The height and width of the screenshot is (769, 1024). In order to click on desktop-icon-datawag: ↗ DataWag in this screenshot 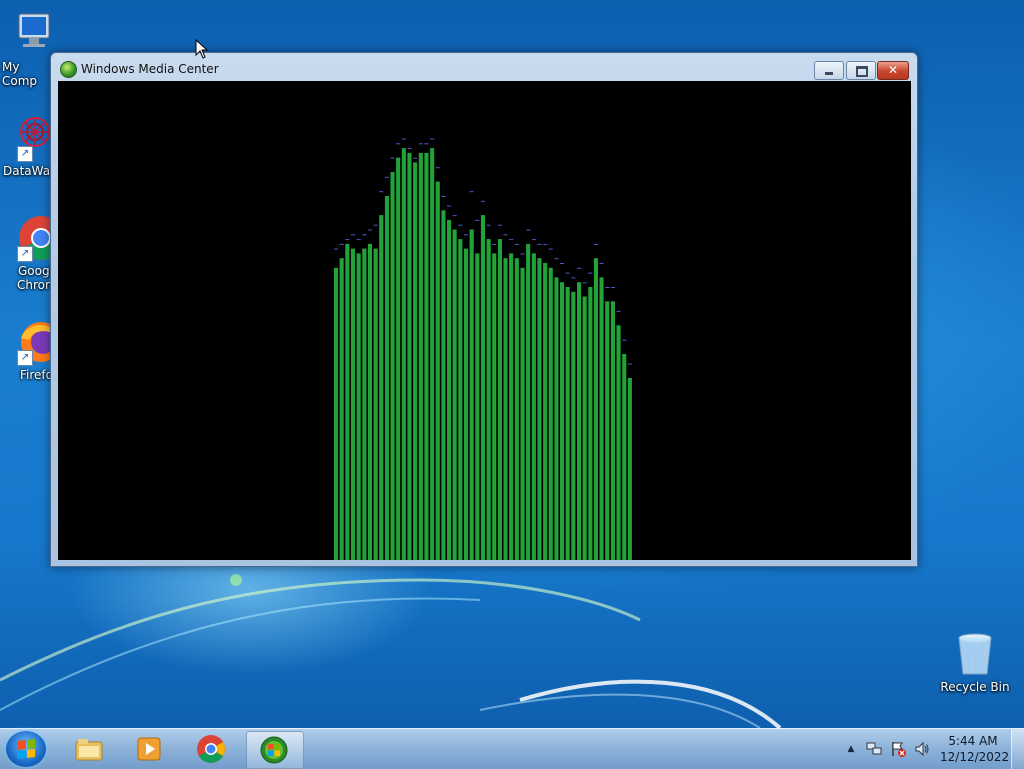, I will do `click(29, 146)`.